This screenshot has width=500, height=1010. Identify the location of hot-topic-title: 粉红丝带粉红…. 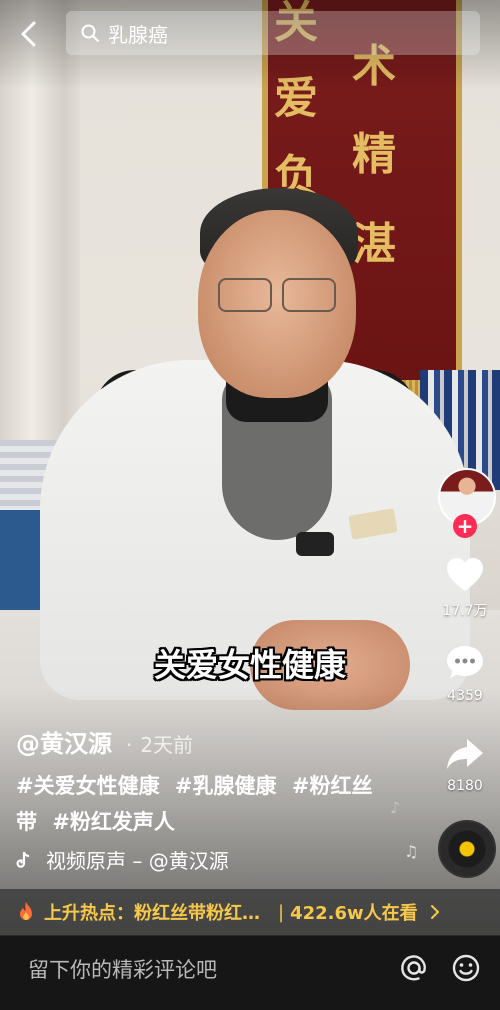
(197, 913).